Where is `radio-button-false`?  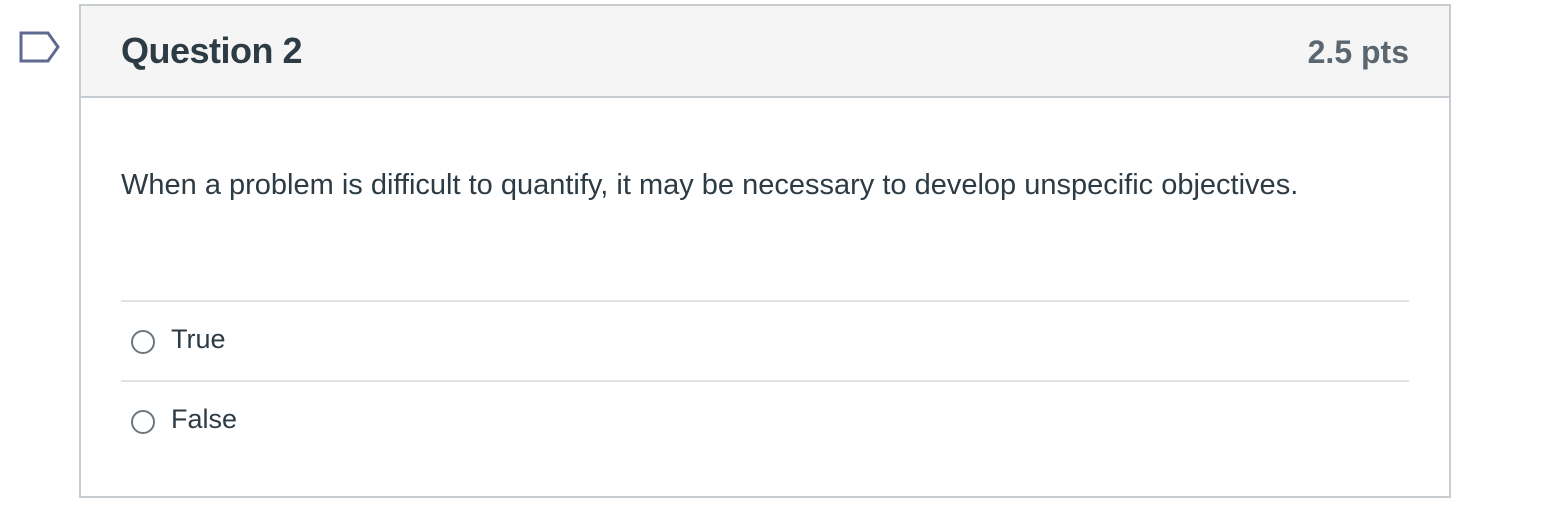
radio-button-false is located at coordinates (143, 422).